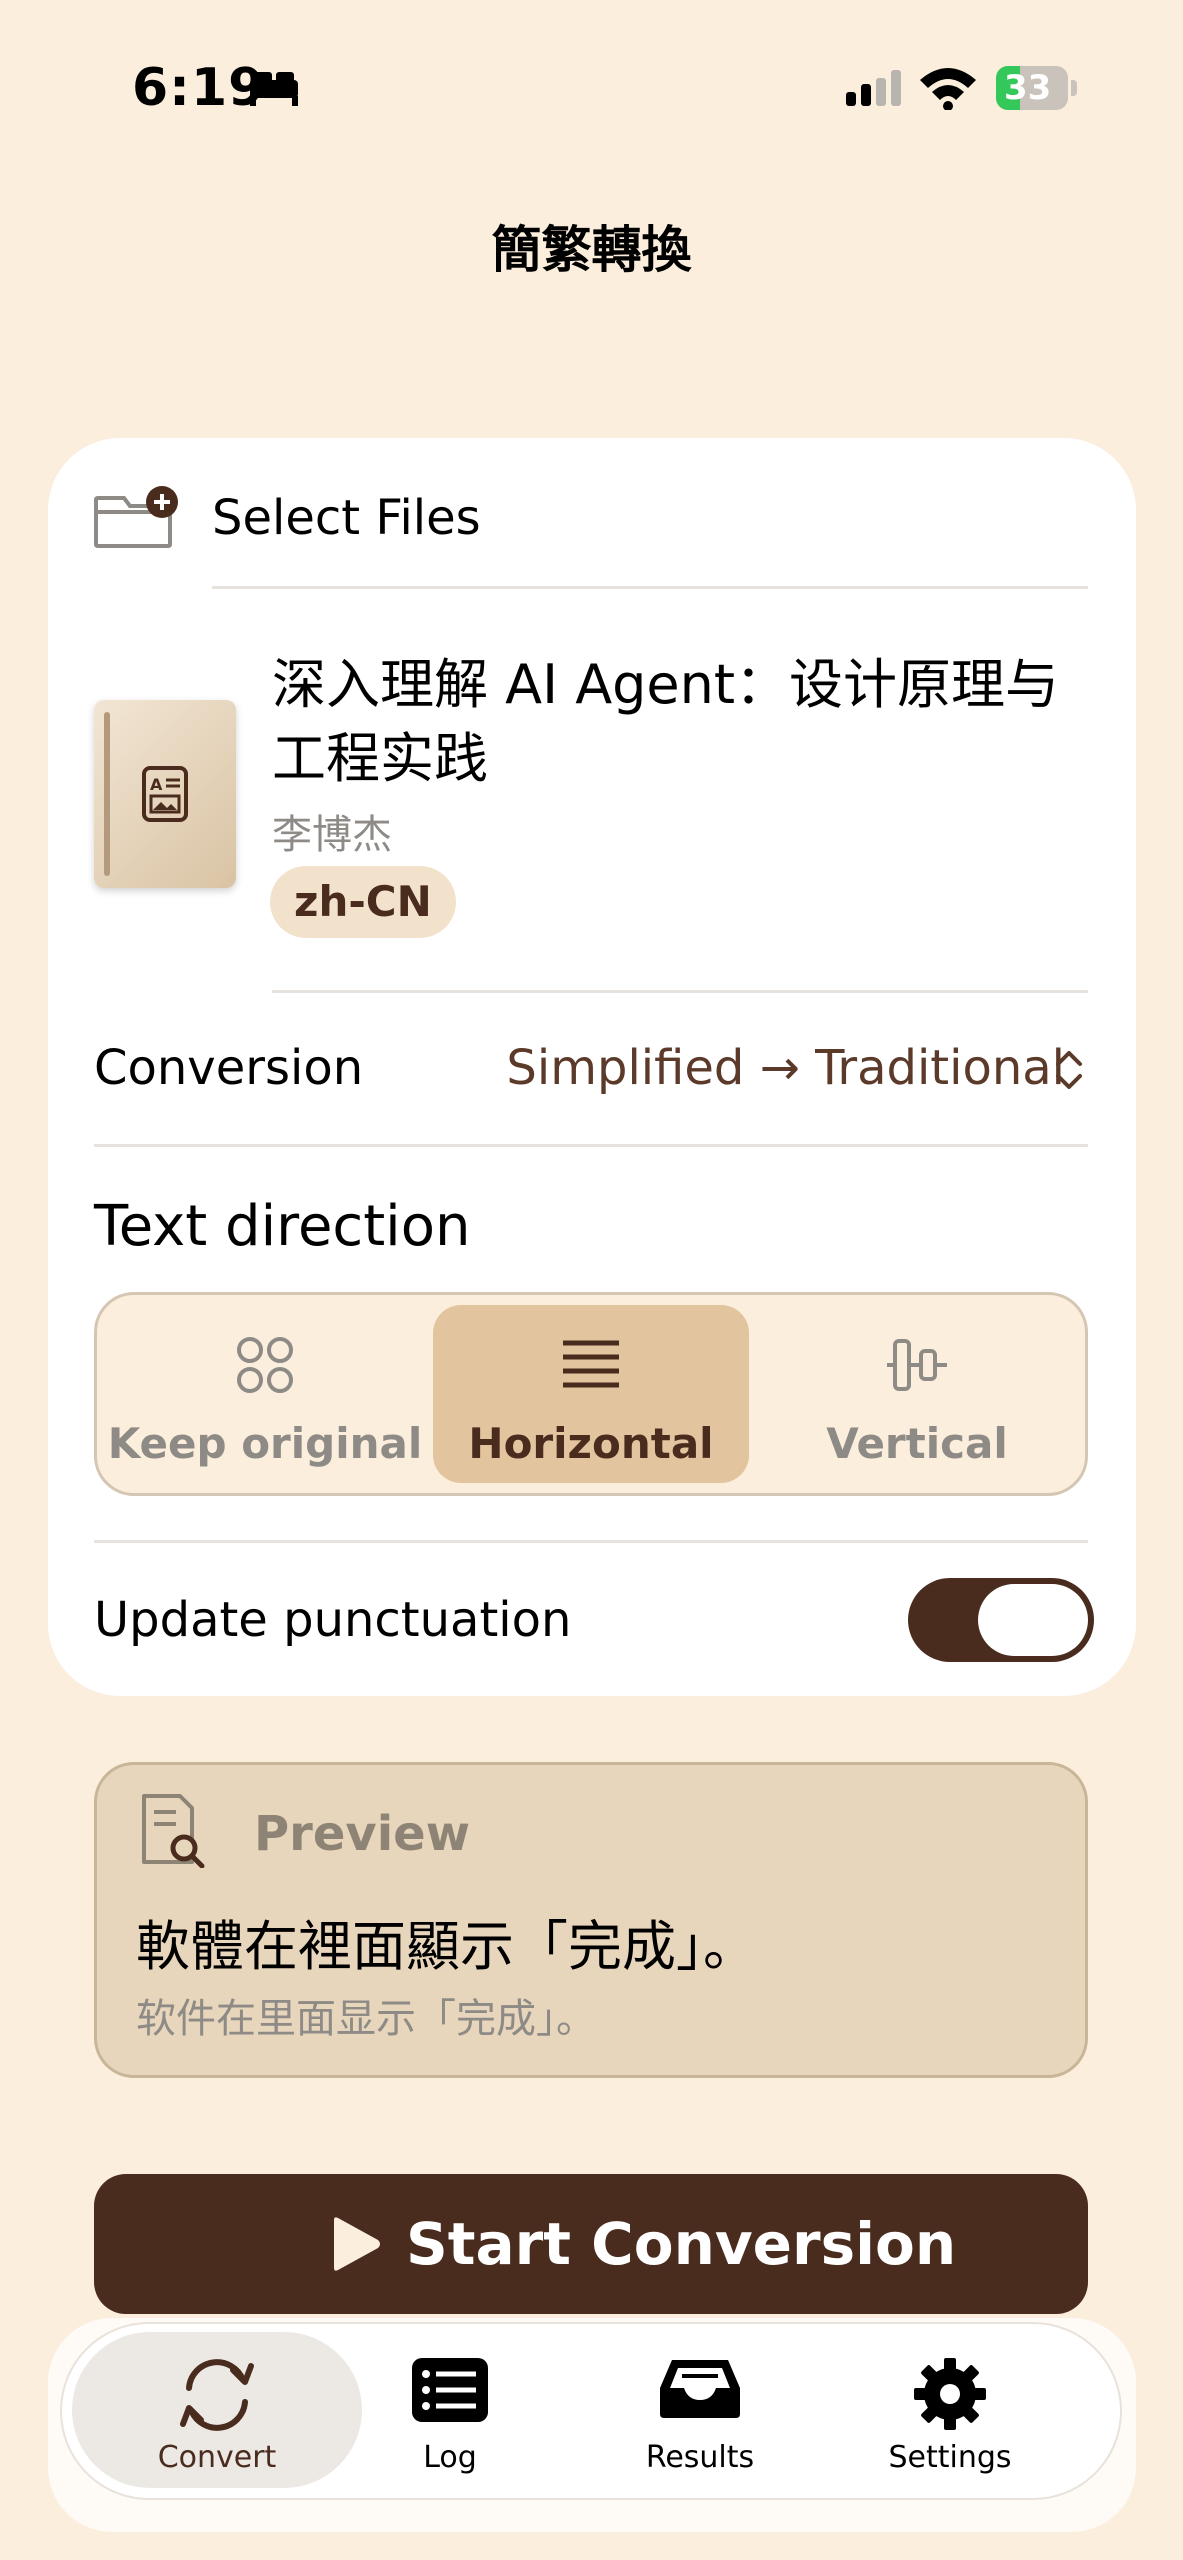  Describe the element at coordinates (948, 89) in the screenshot. I see `wifi-icon` at that location.